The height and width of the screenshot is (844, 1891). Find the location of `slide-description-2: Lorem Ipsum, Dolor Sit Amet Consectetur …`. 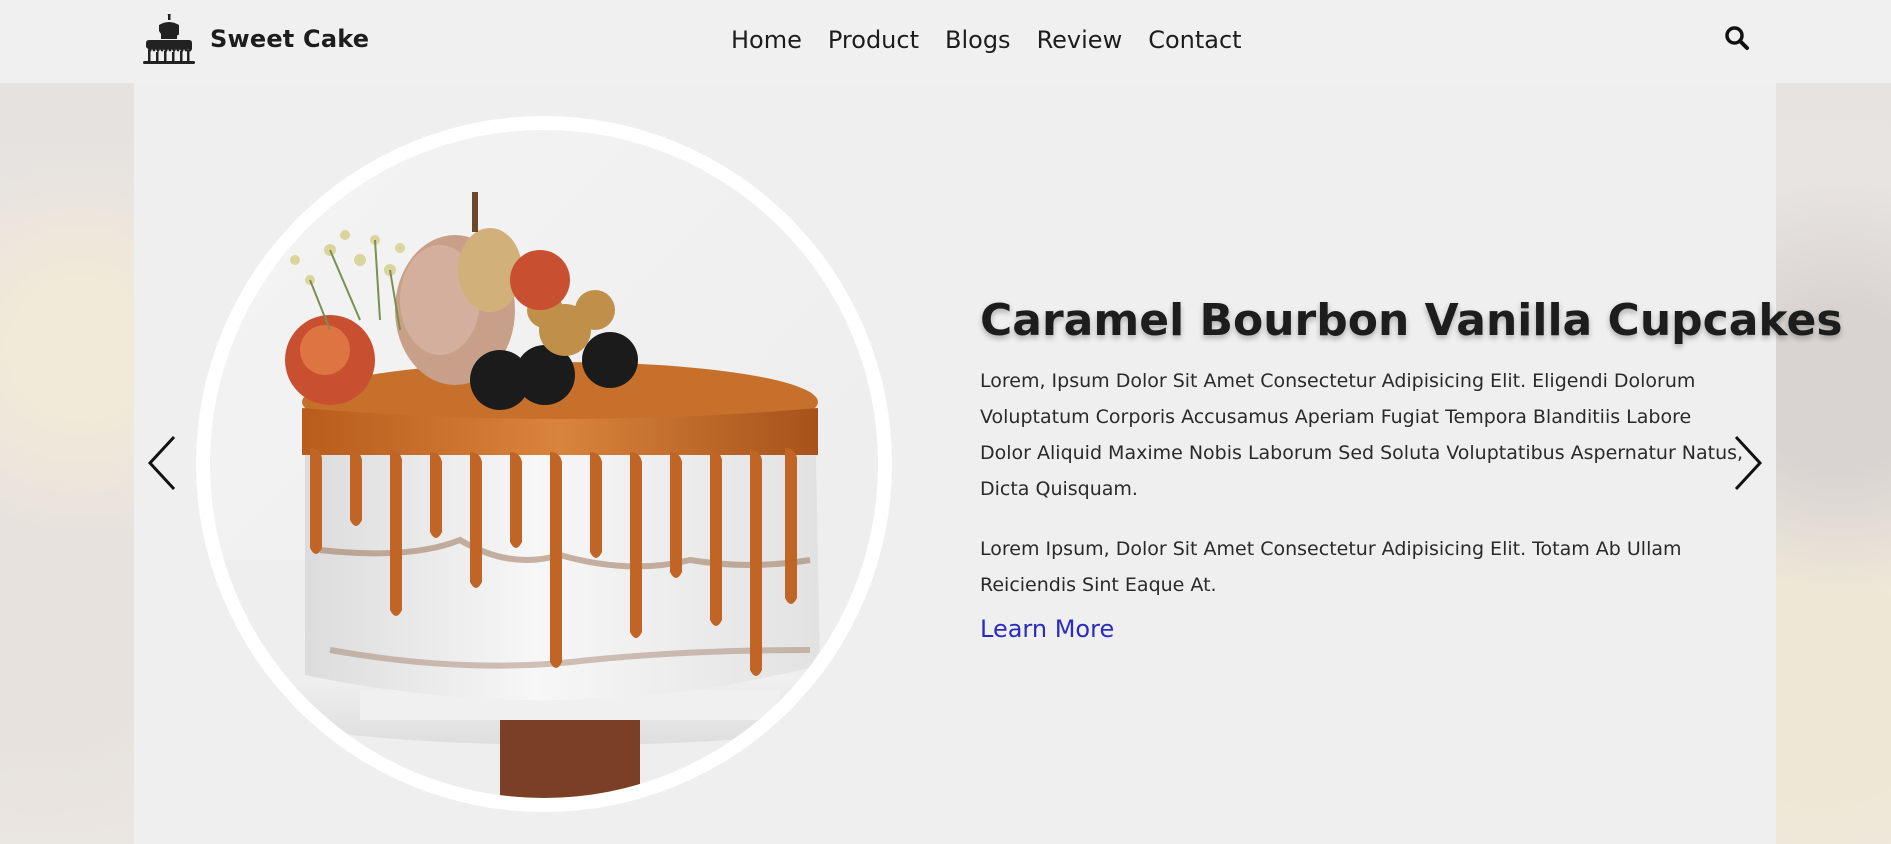

slide-description-2: Lorem Ipsum, Dolor Sit Amet Consectetur … is located at coordinates (1331, 567).